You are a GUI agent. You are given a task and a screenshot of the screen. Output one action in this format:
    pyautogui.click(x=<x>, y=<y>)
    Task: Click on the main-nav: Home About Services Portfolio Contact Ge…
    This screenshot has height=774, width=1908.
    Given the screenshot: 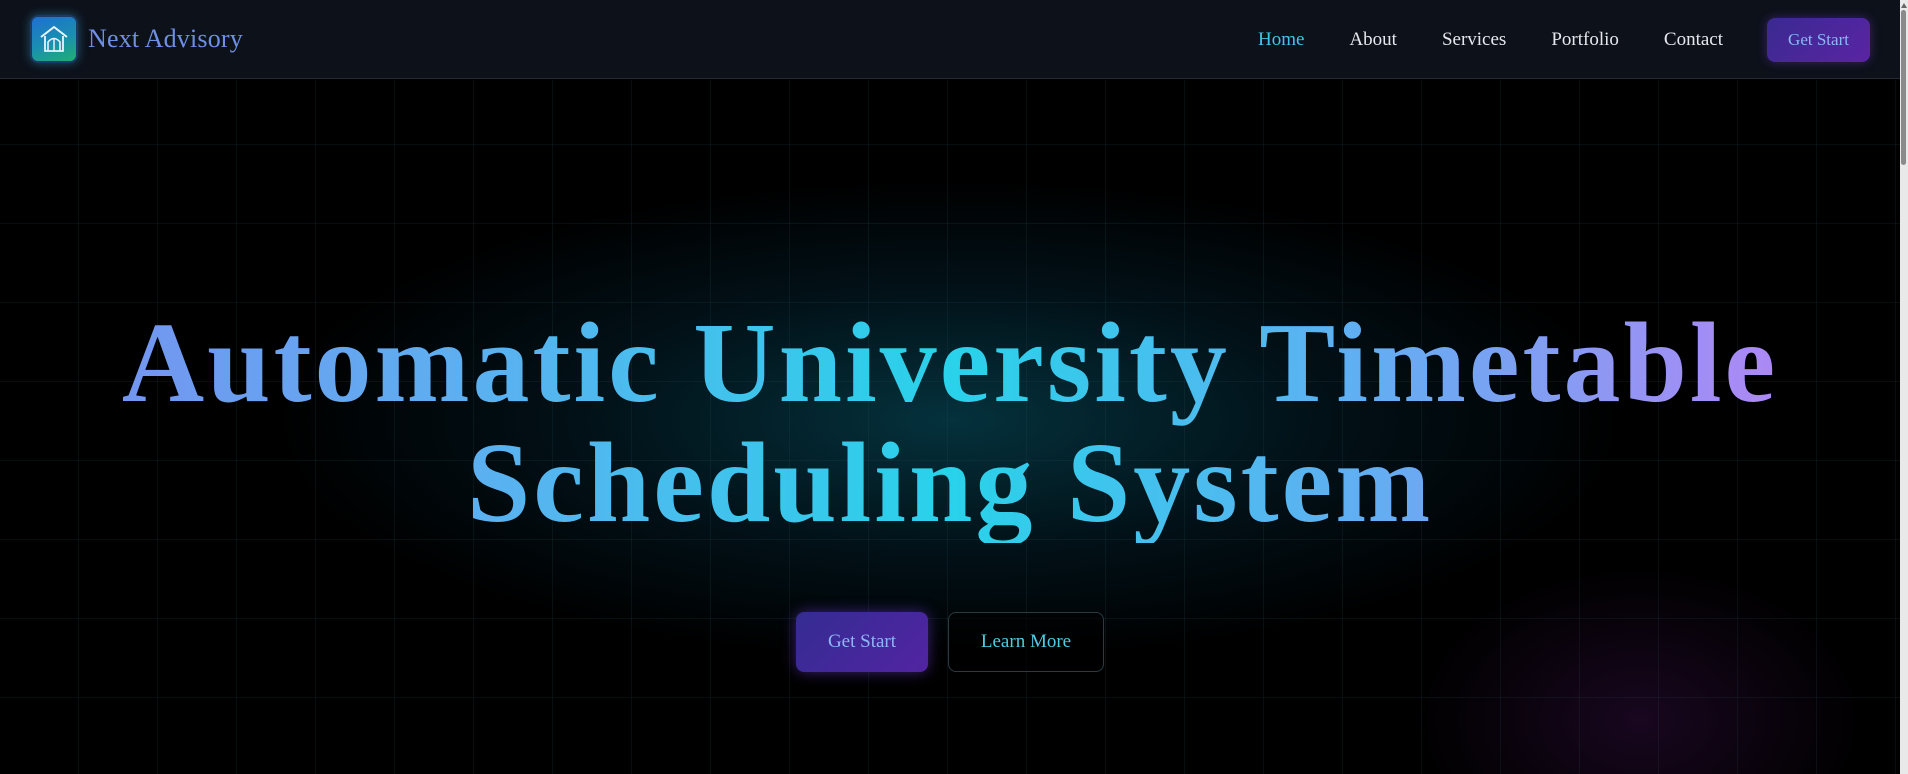 What is the action you would take?
    pyautogui.click(x=1579, y=39)
    